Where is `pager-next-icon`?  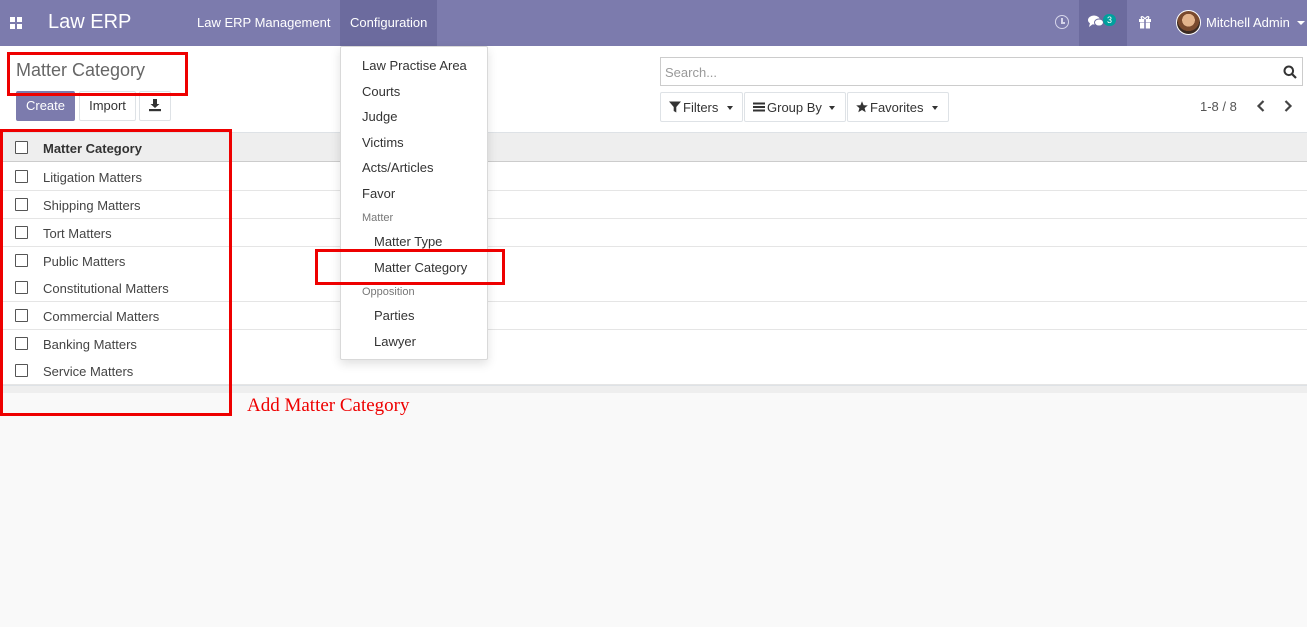
pager-next-icon is located at coordinates (1288, 106).